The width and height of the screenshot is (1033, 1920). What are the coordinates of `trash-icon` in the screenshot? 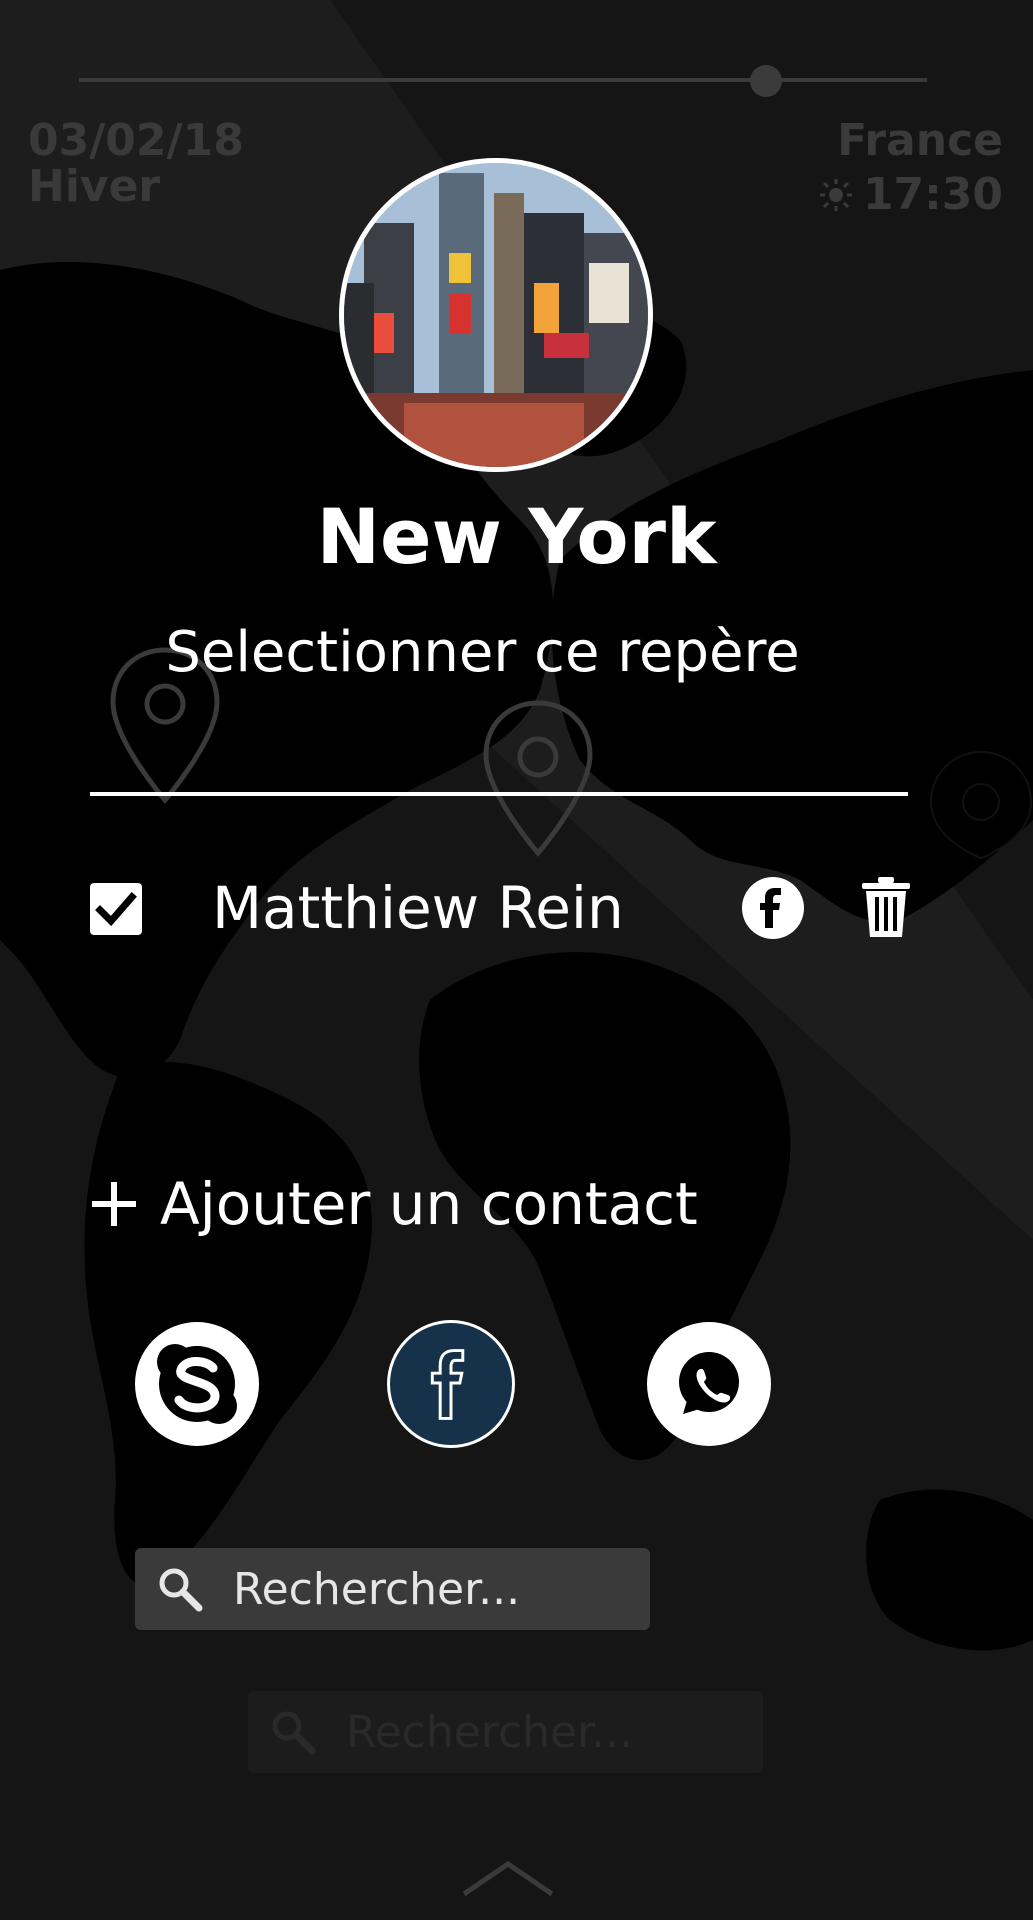 It's located at (886, 908).